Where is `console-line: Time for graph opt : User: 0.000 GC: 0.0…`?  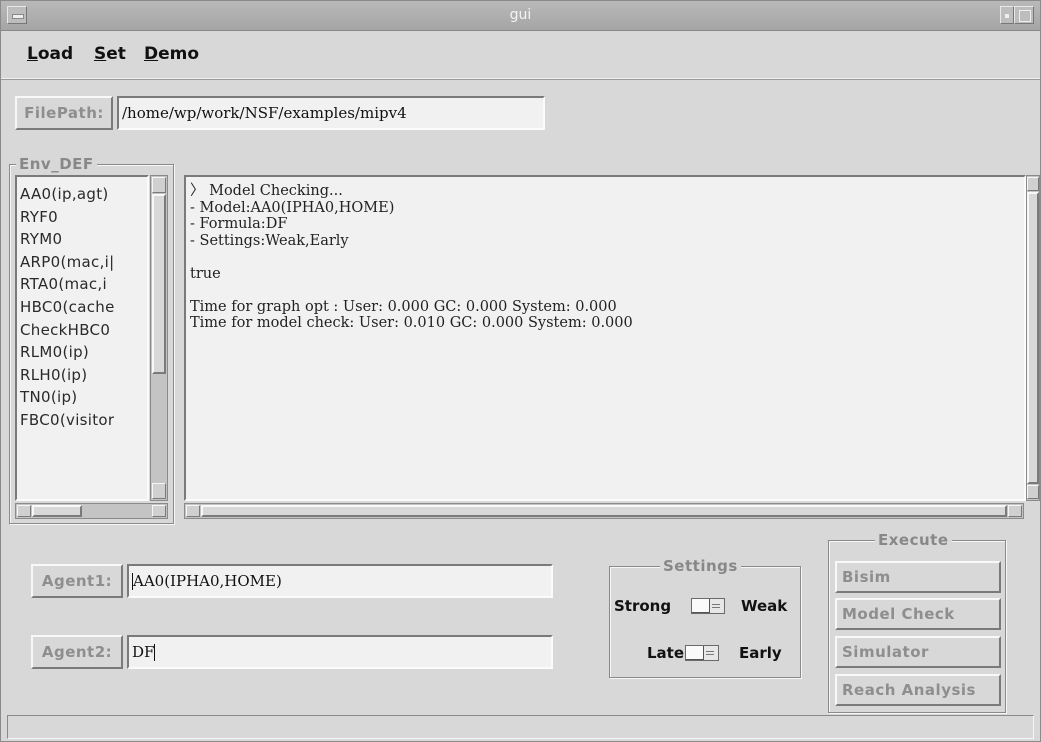
console-line: Time for graph opt : User: 0.000 GC: 0.0… is located at coordinates (403, 306).